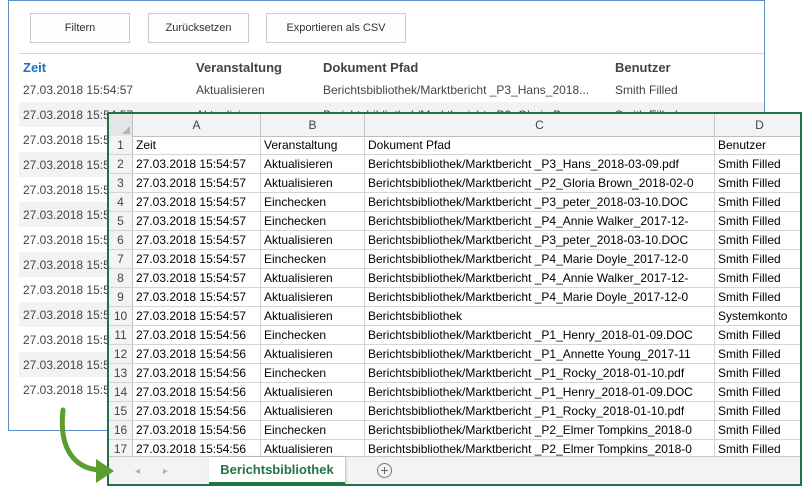 This screenshot has height=492, width=806. Describe the element at coordinates (121, 259) in the screenshot. I see `row-number: 7` at that location.